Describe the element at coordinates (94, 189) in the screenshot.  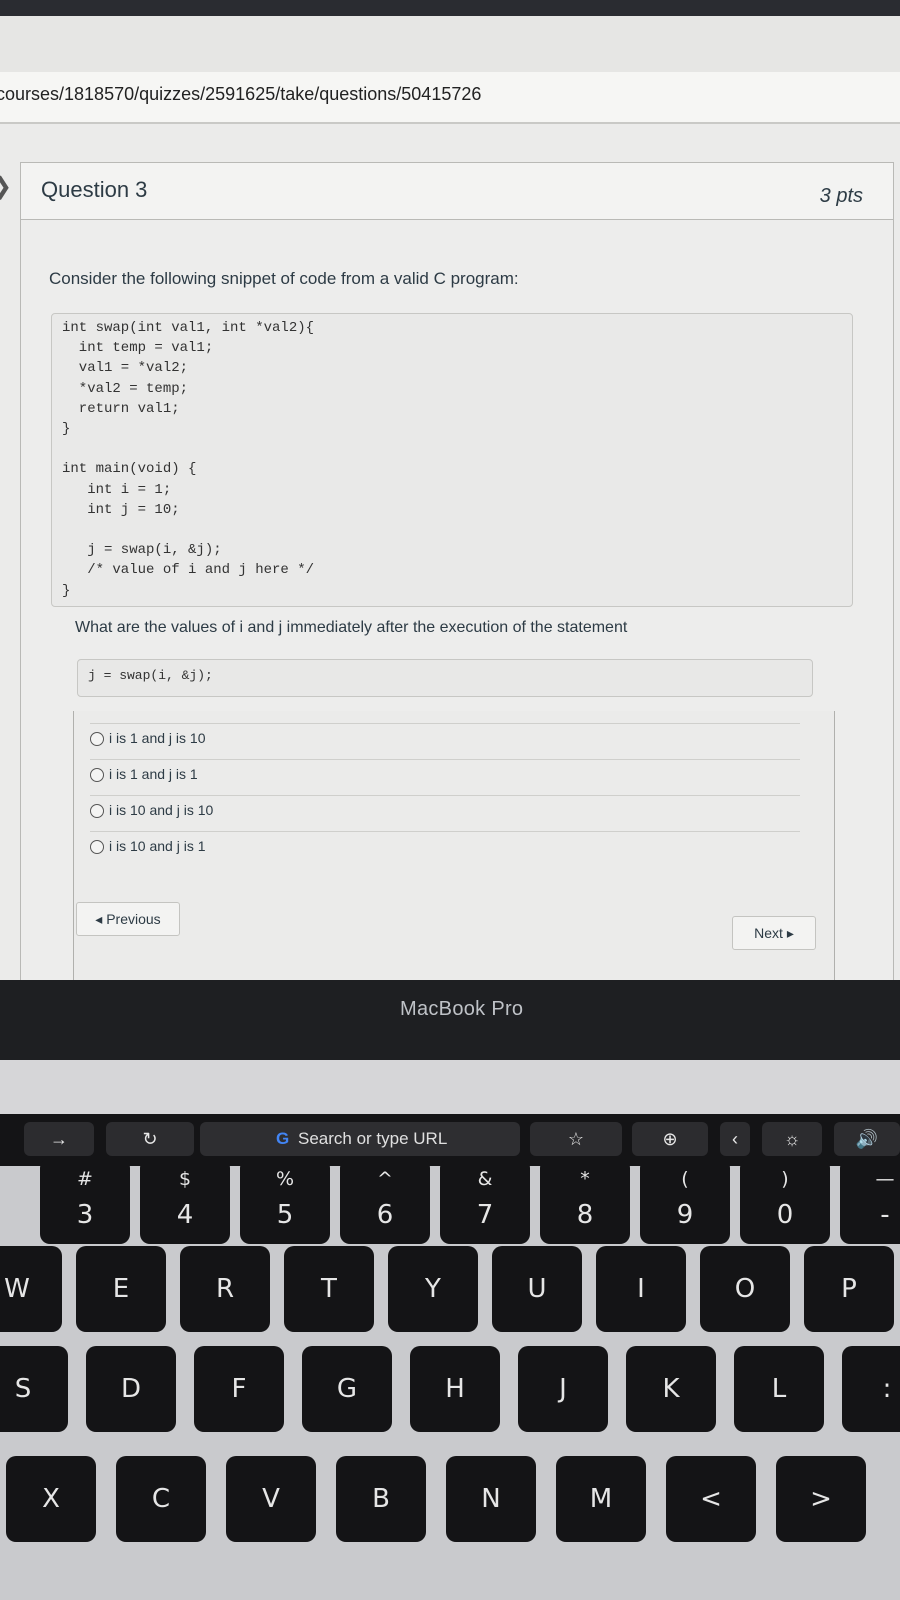
I see `question-title: Question 3` at that location.